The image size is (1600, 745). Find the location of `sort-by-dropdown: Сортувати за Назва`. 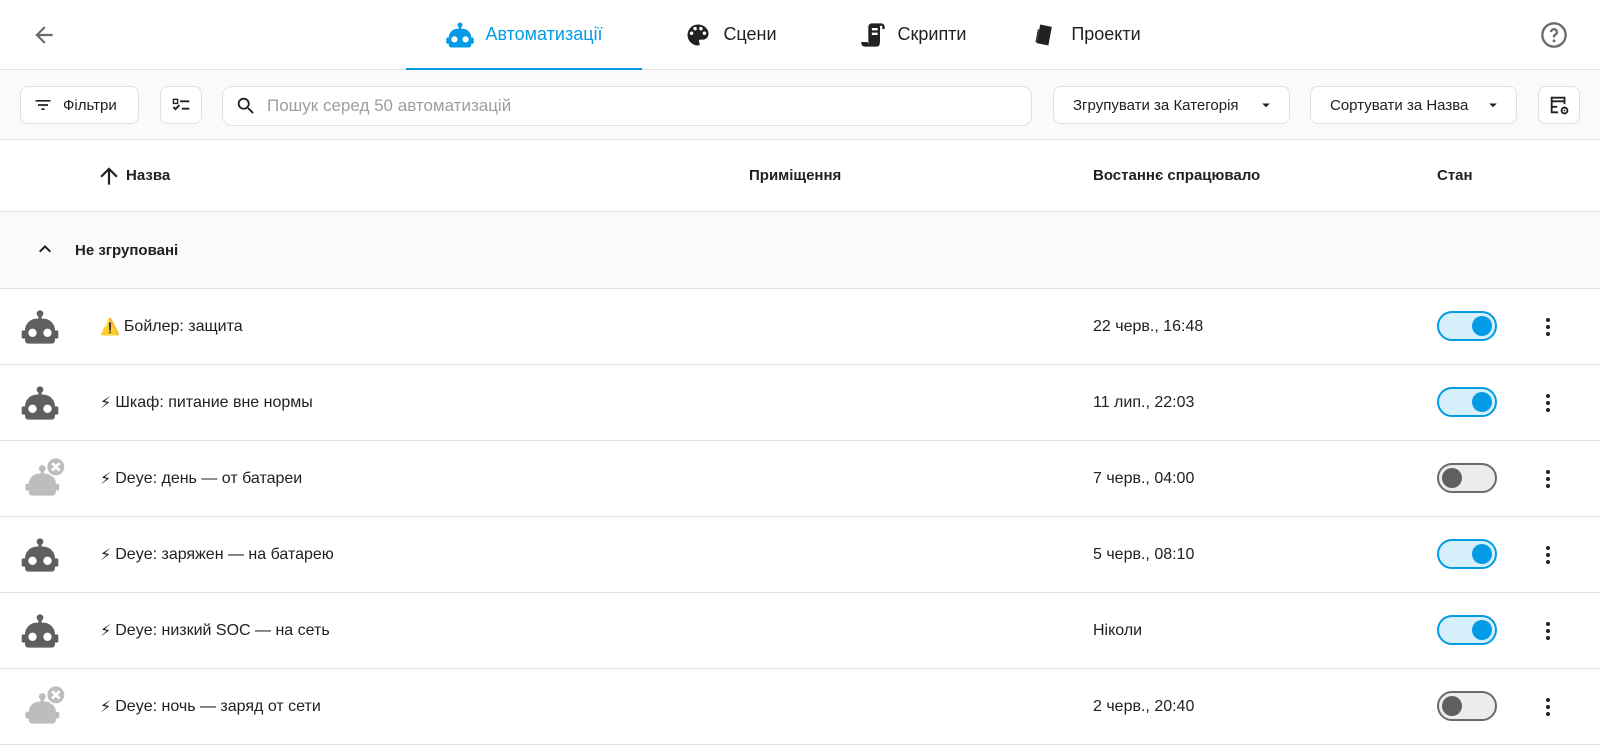

sort-by-dropdown: Сортувати за Назва is located at coordinates (1413, 105).